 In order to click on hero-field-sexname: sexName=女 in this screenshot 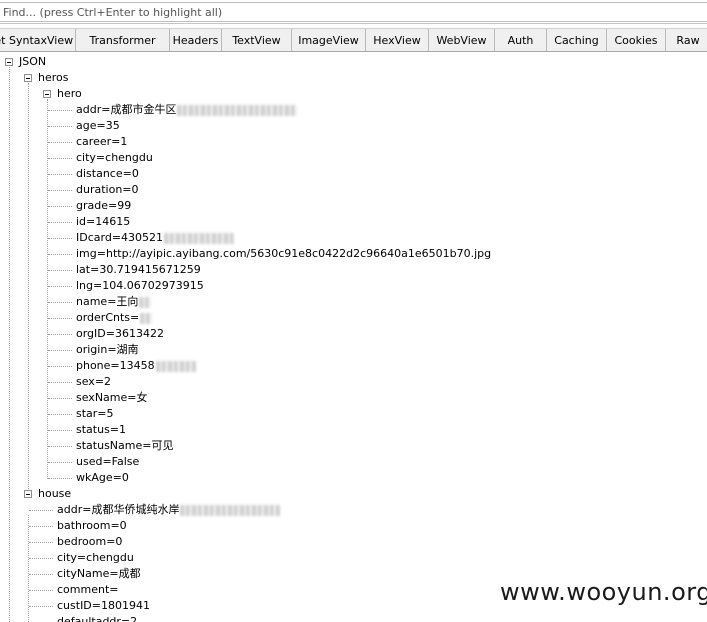, I will do `click(111, 398)`.